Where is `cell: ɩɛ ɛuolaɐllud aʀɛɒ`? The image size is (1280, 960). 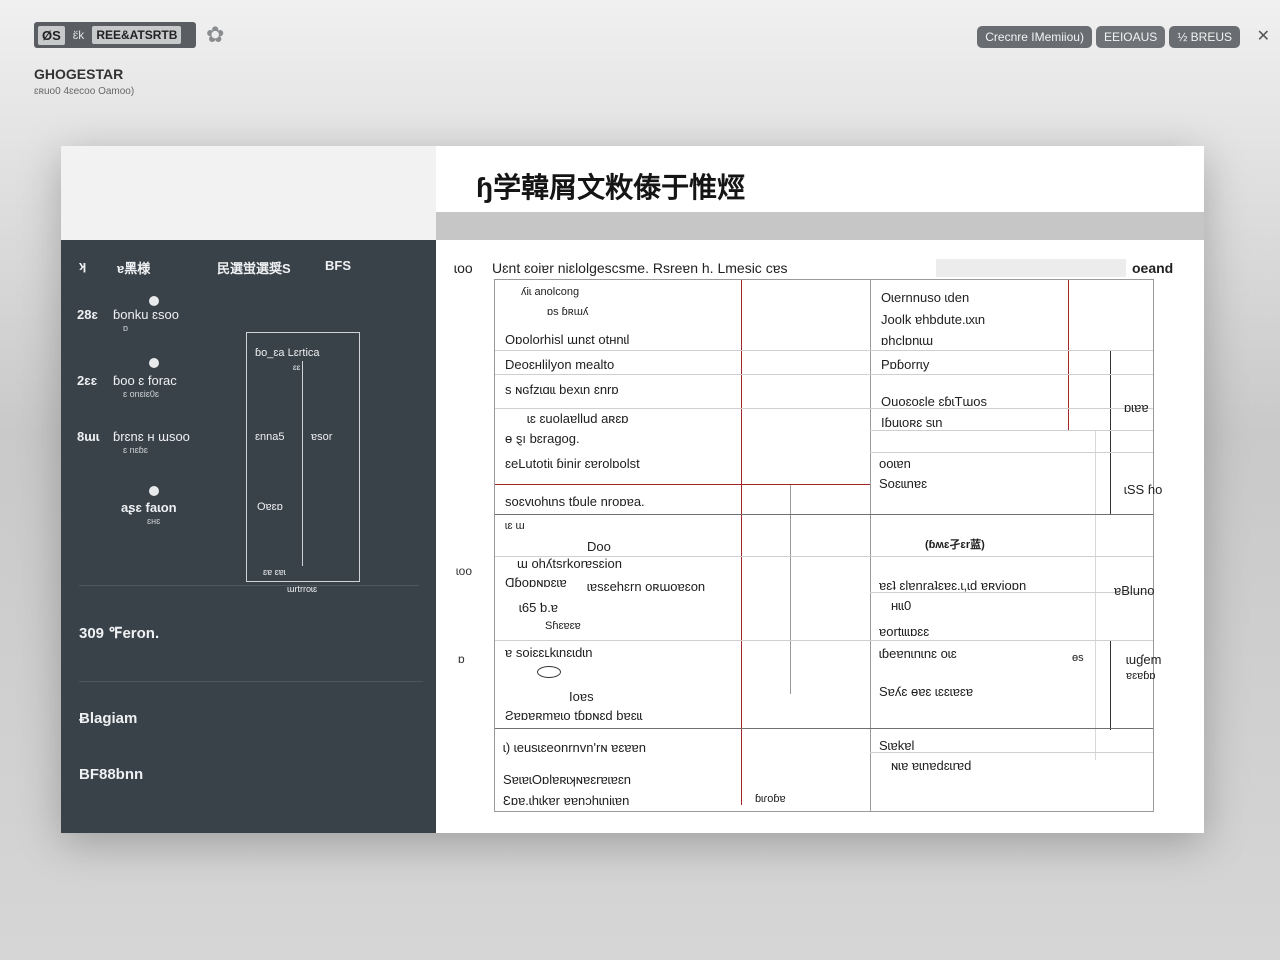 cell: ɩɛ ɛuolaɐllud aʀɛɒ is located at coordinates (578, 418).